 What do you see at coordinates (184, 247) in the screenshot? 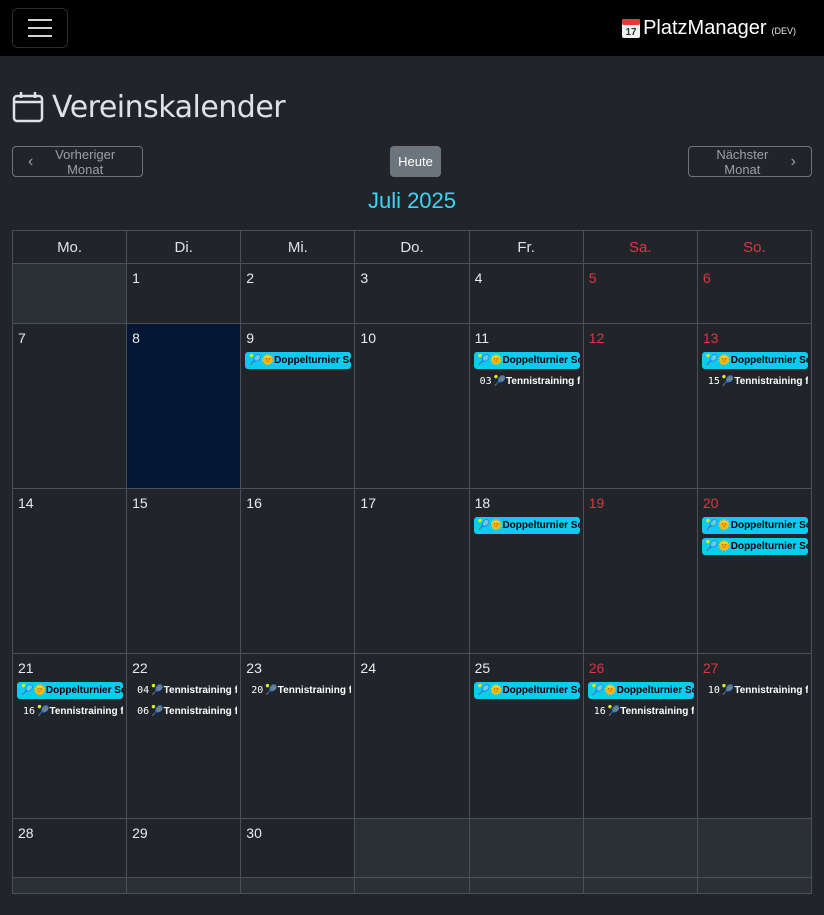
I see `weekday-tue: Di.` at bounding box center [184, 247].